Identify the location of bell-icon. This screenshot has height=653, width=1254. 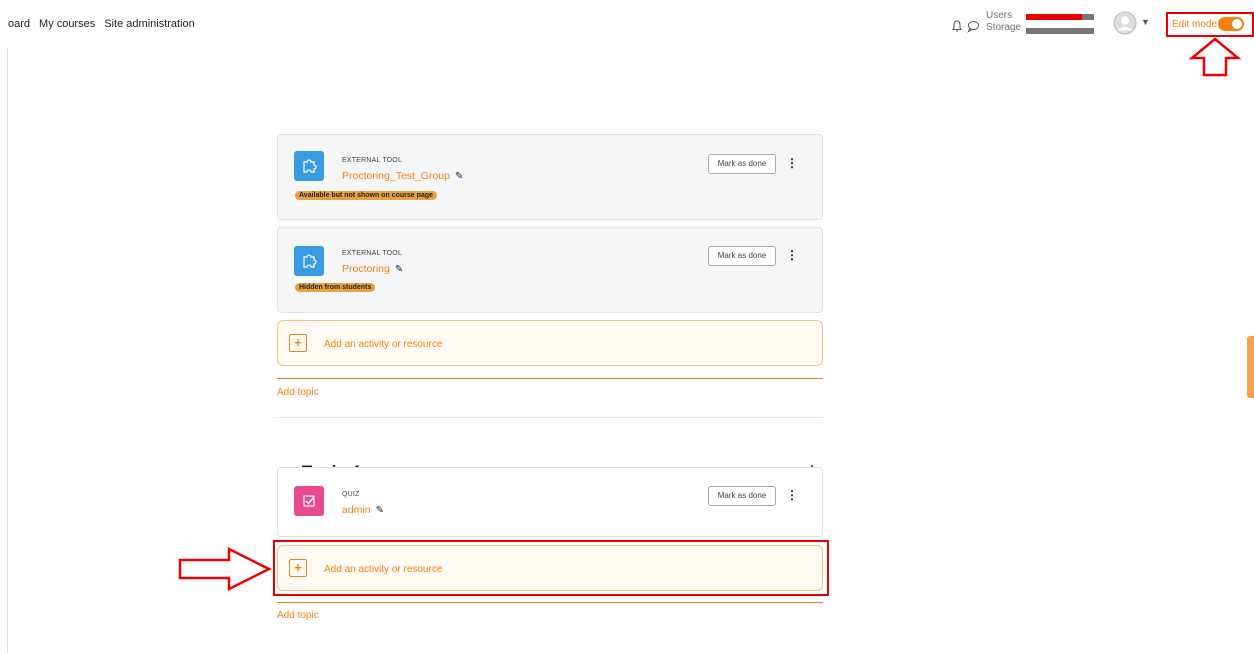
(957, 26).